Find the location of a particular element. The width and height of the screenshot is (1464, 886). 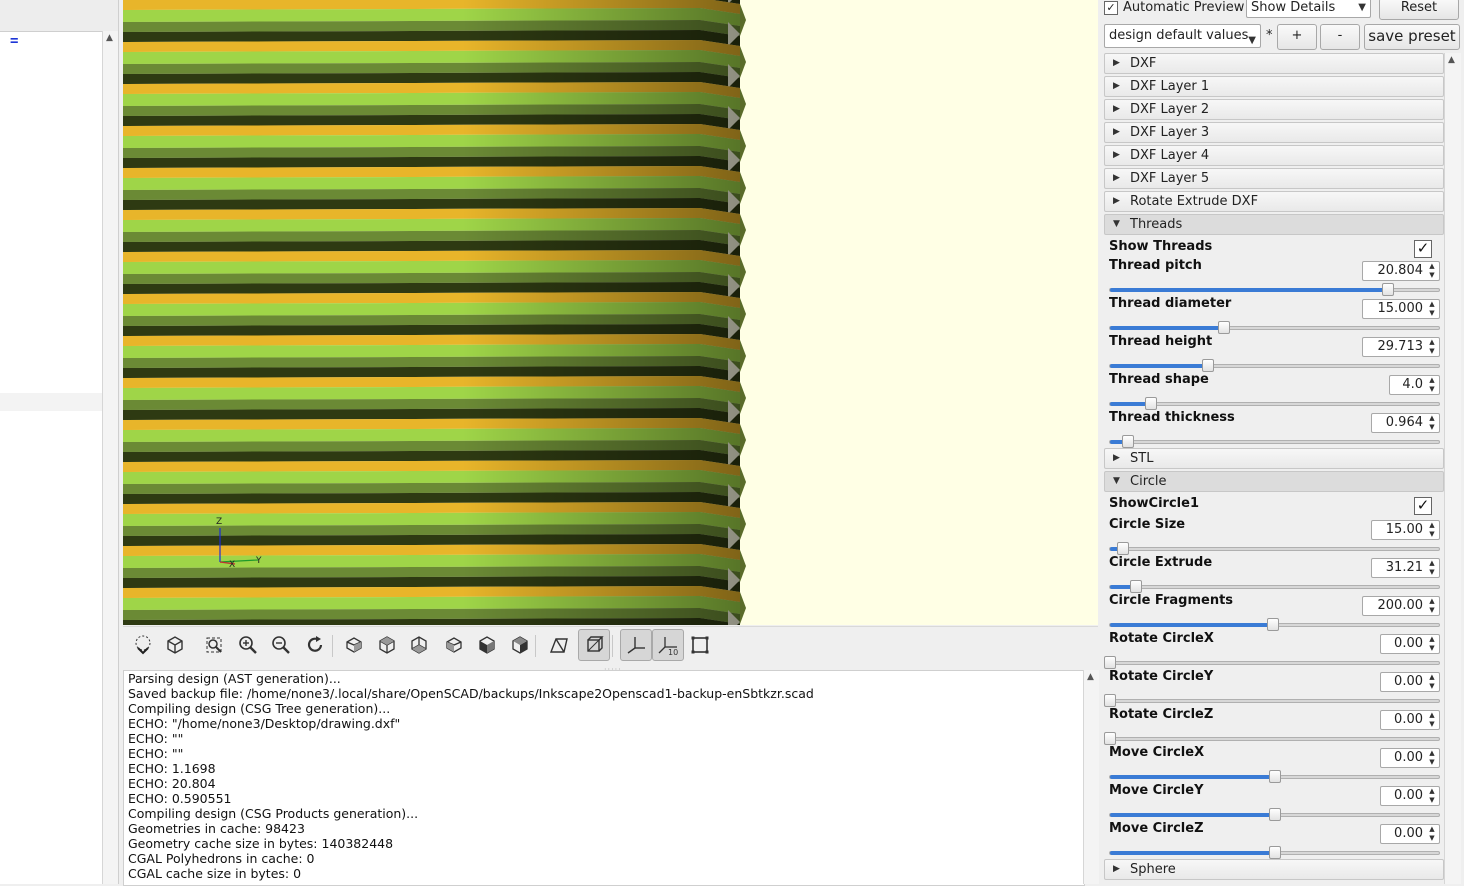

show-scale-markers-button: 10 is located at coordinates (668, 645).